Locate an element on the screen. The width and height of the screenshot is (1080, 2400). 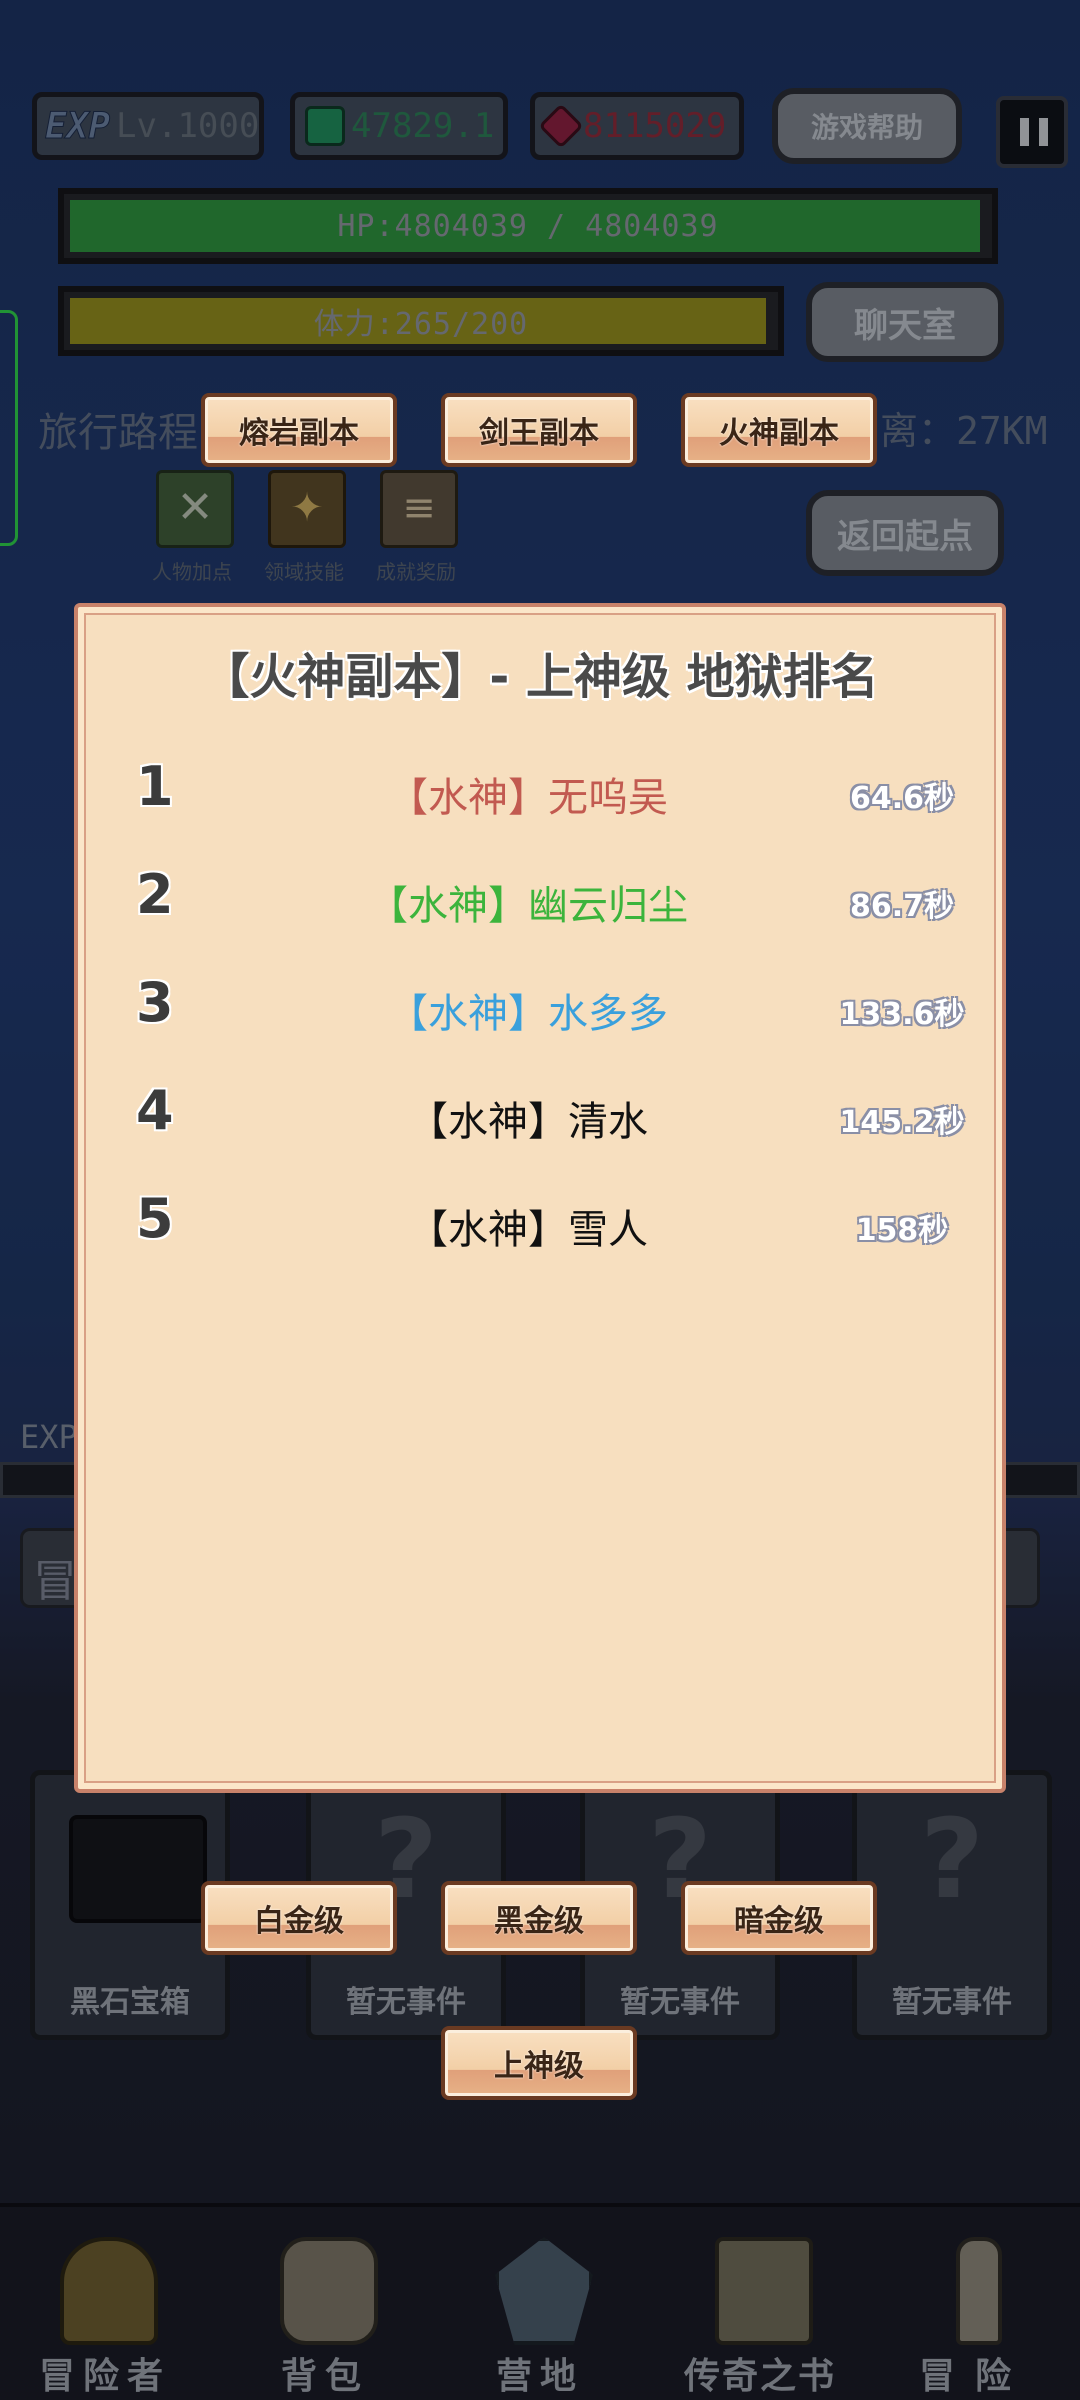
skill-domain-skills: ✦ 领域技能 is located at coordinates (304, 530).